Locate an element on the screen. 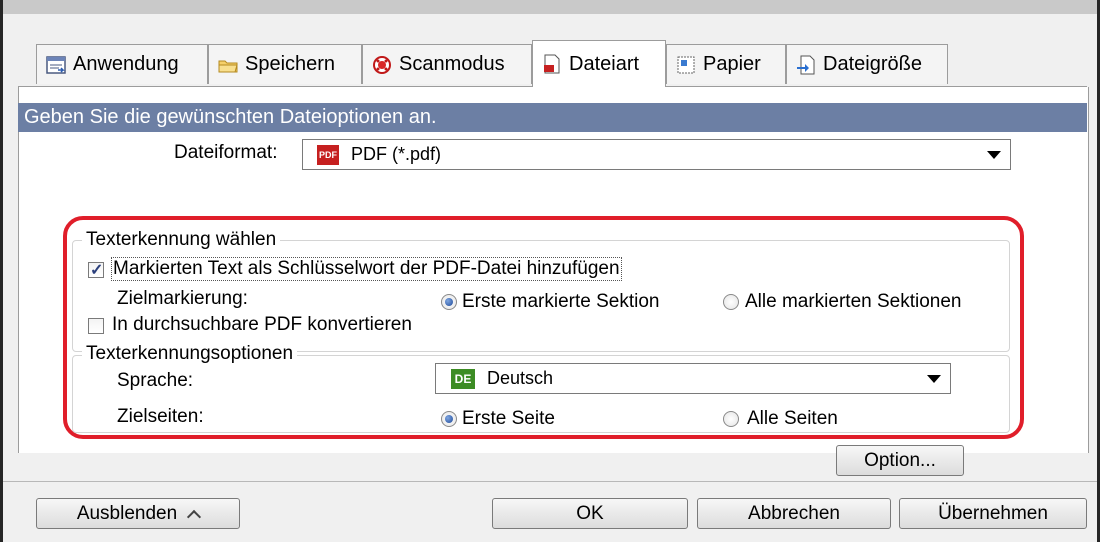 The width and height of the screenshot is (1100, 542). hide-button: Ausblenden is located at coordinates (138, 513).